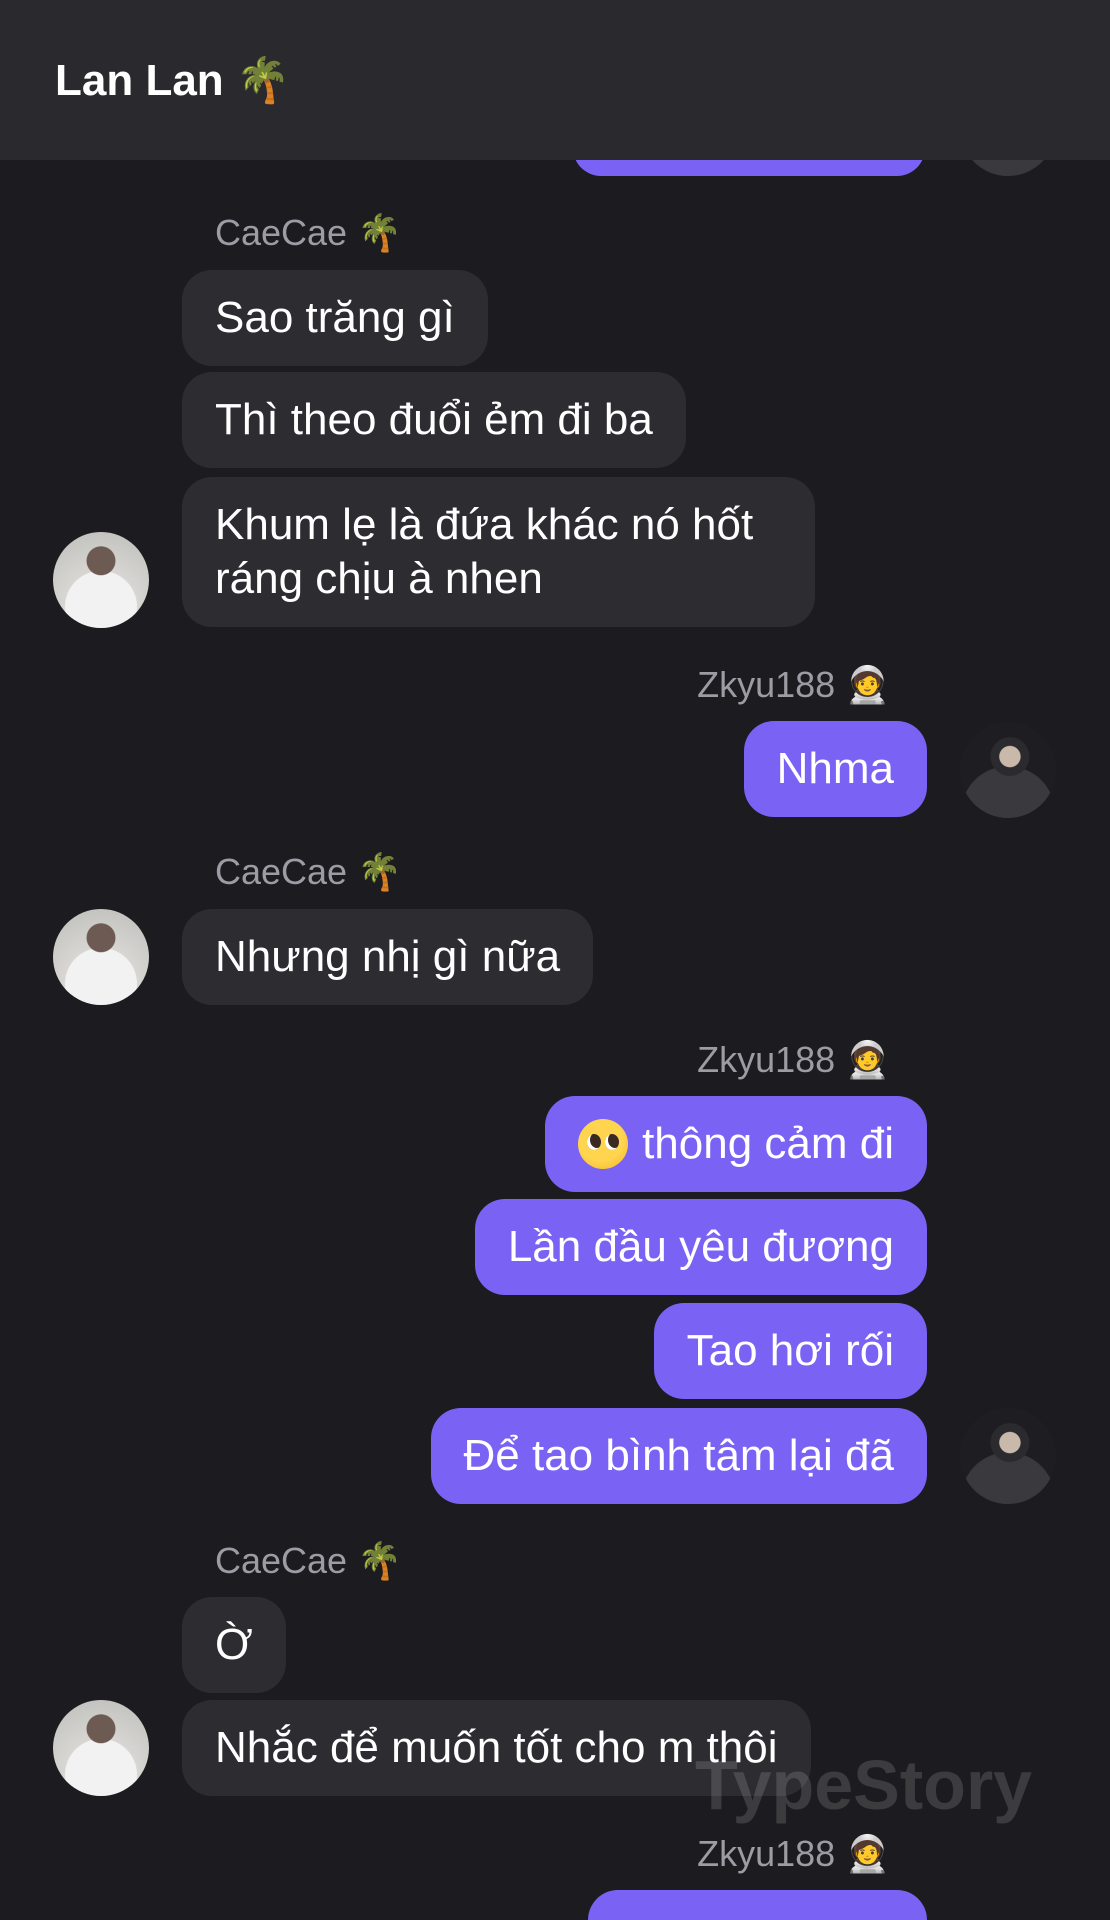 This screenshot has height=1920, width=1110. Describe the element at coordinates (757, 1905) in the screenshot. I see `message-bubble-outgoing-partial` at that location.